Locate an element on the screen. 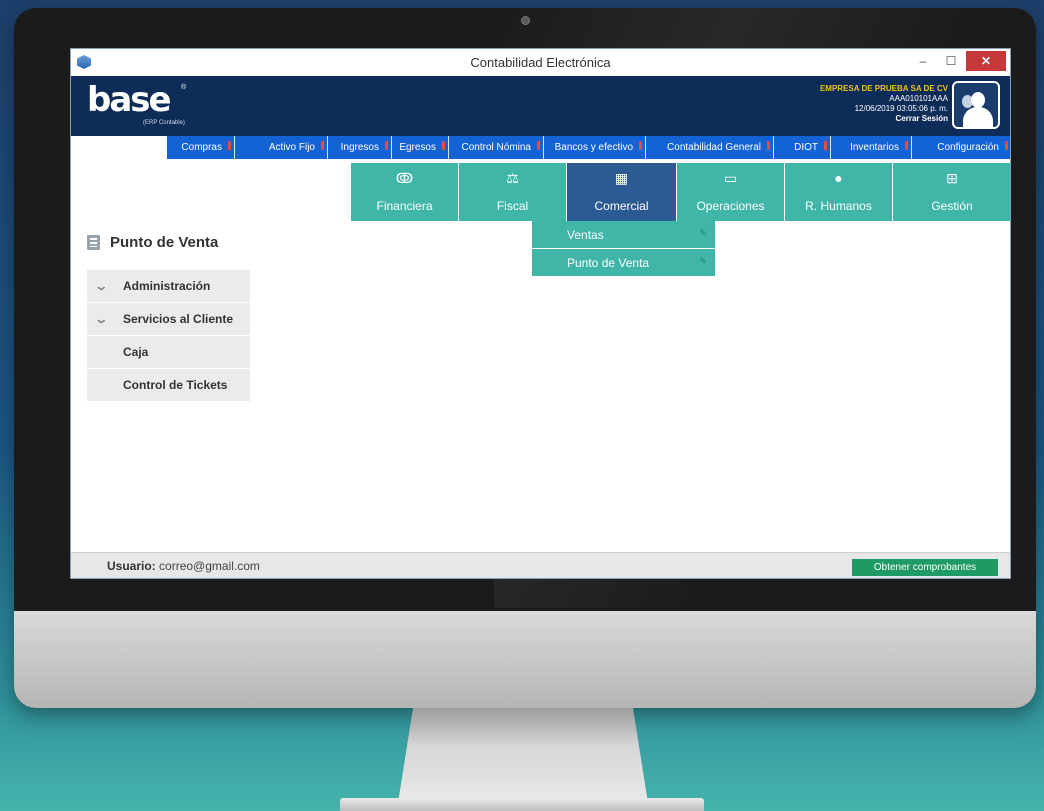 Image resolution: width=1044 pixels, height=811 pixels. module-activo-fijo: Activo Fijo is located at coordinates (281, 147).